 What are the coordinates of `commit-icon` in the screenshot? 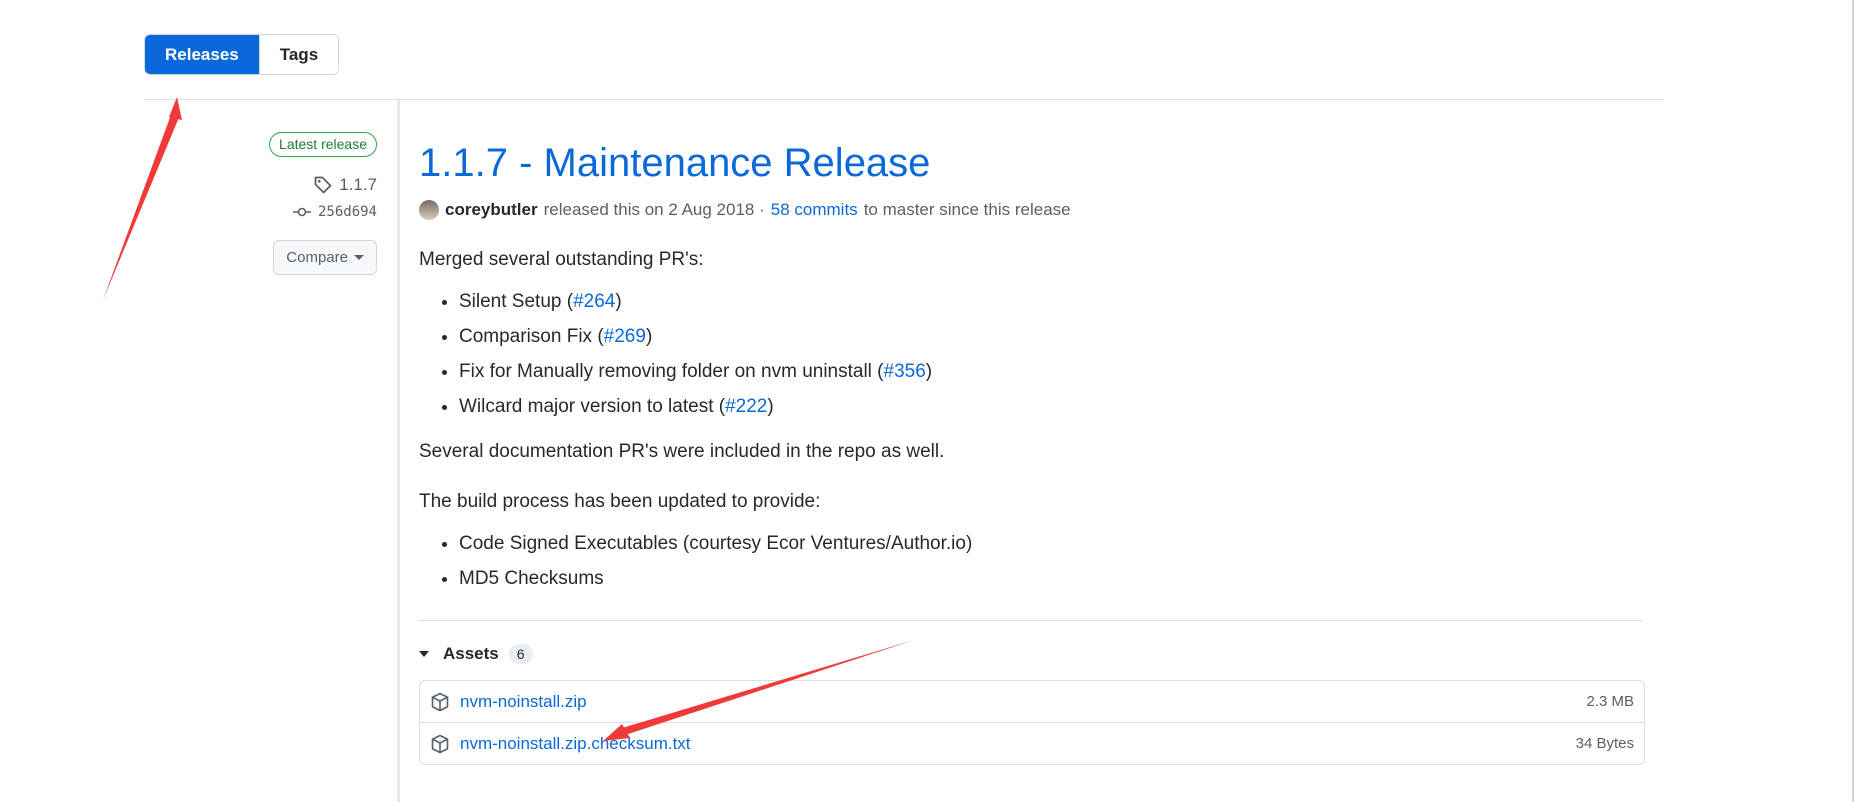 It's located at (301, 212).